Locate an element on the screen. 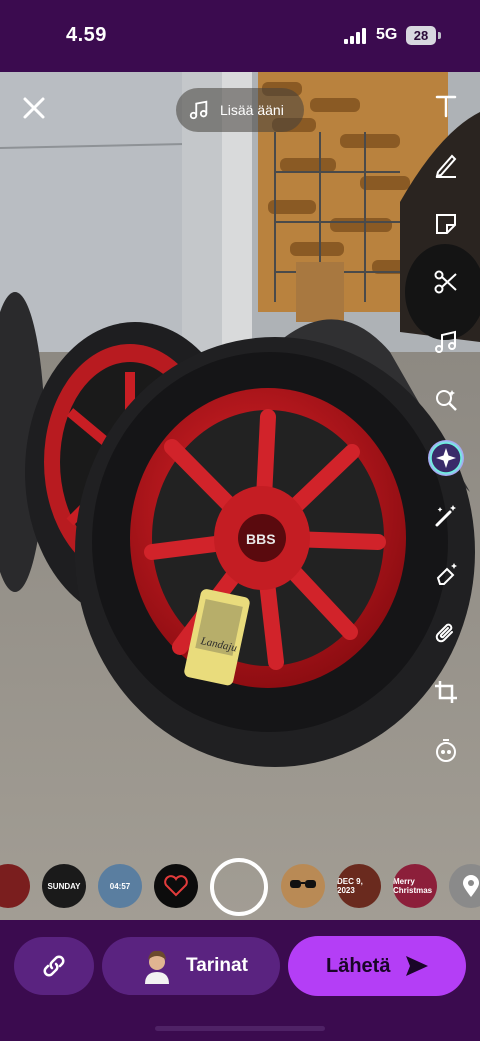 This screenshot has width=480, height=1041. heart-icon is located at coordinates (176, 886).